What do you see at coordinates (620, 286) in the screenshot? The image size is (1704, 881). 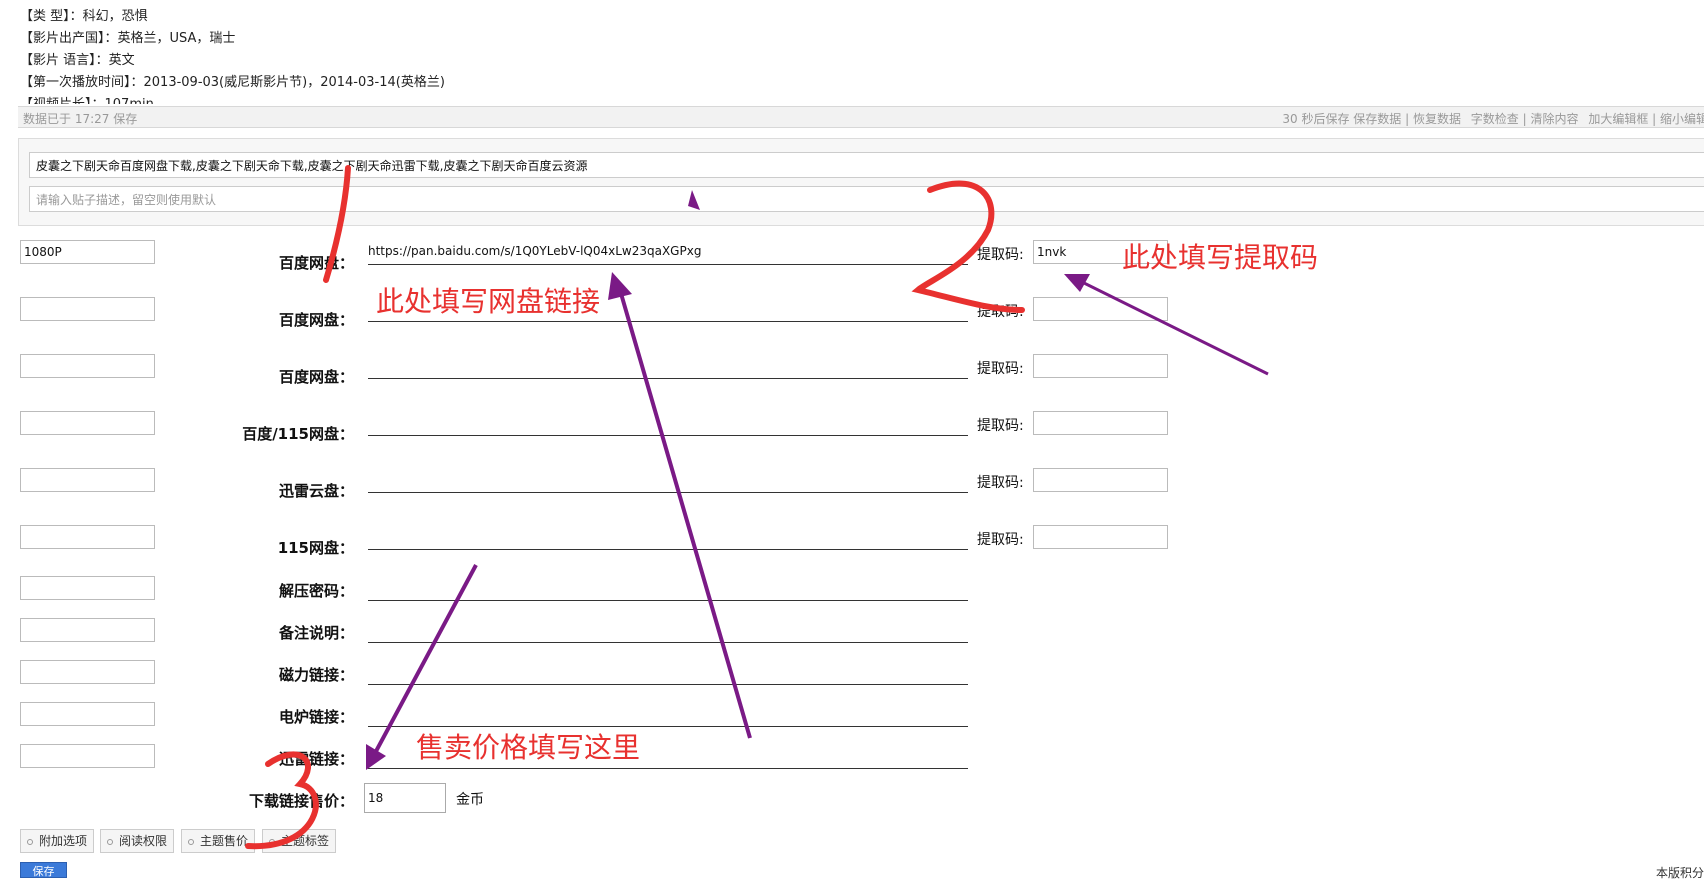 I see `arrow-to-link-head` at bounding box center [620, 286].